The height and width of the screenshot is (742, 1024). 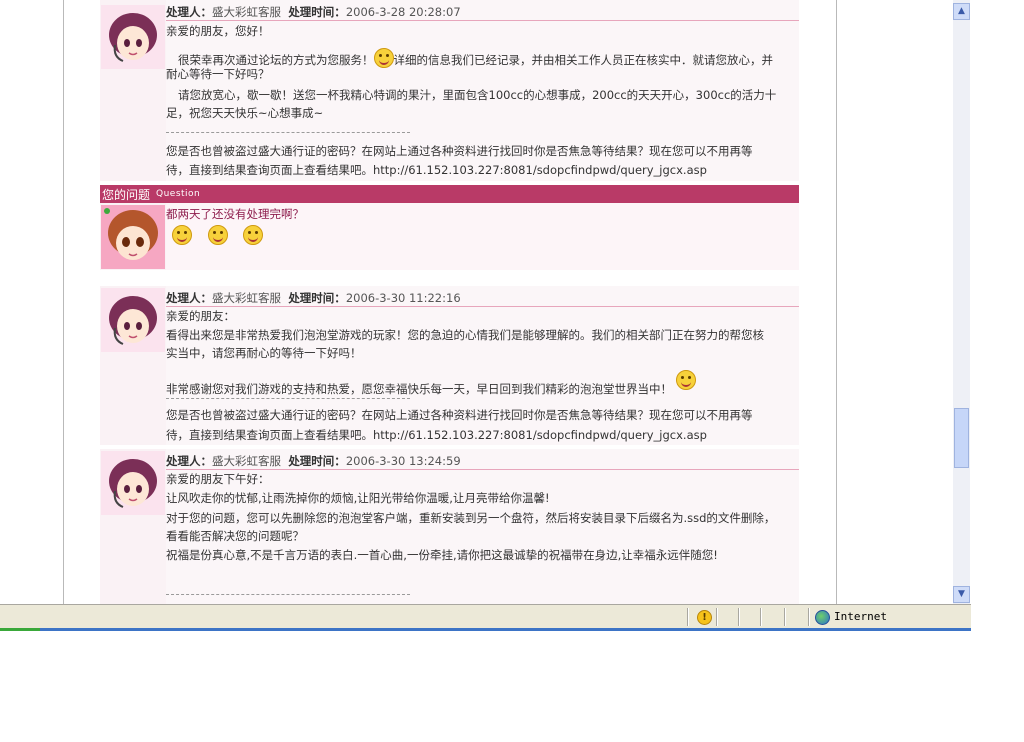 What do you see at coordinates (961, 302) in the screenshot?
I see `vertical-scrollbar: ▲ ▼` at bounding box center [961, 302].